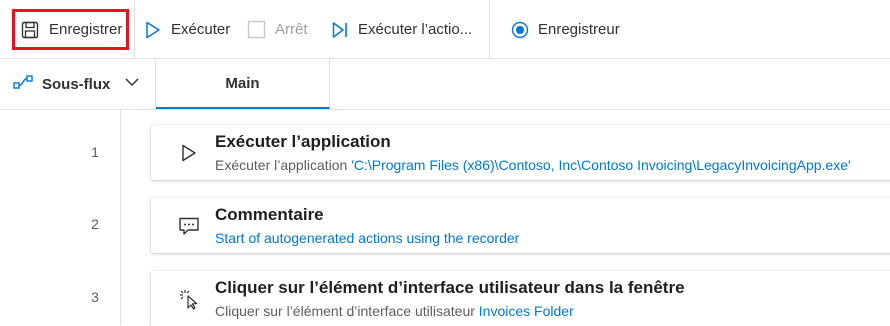  What do you see at coordinates (189, 226) in the screenshot?
I see `comment-icon` at bounding box center [189, 226].